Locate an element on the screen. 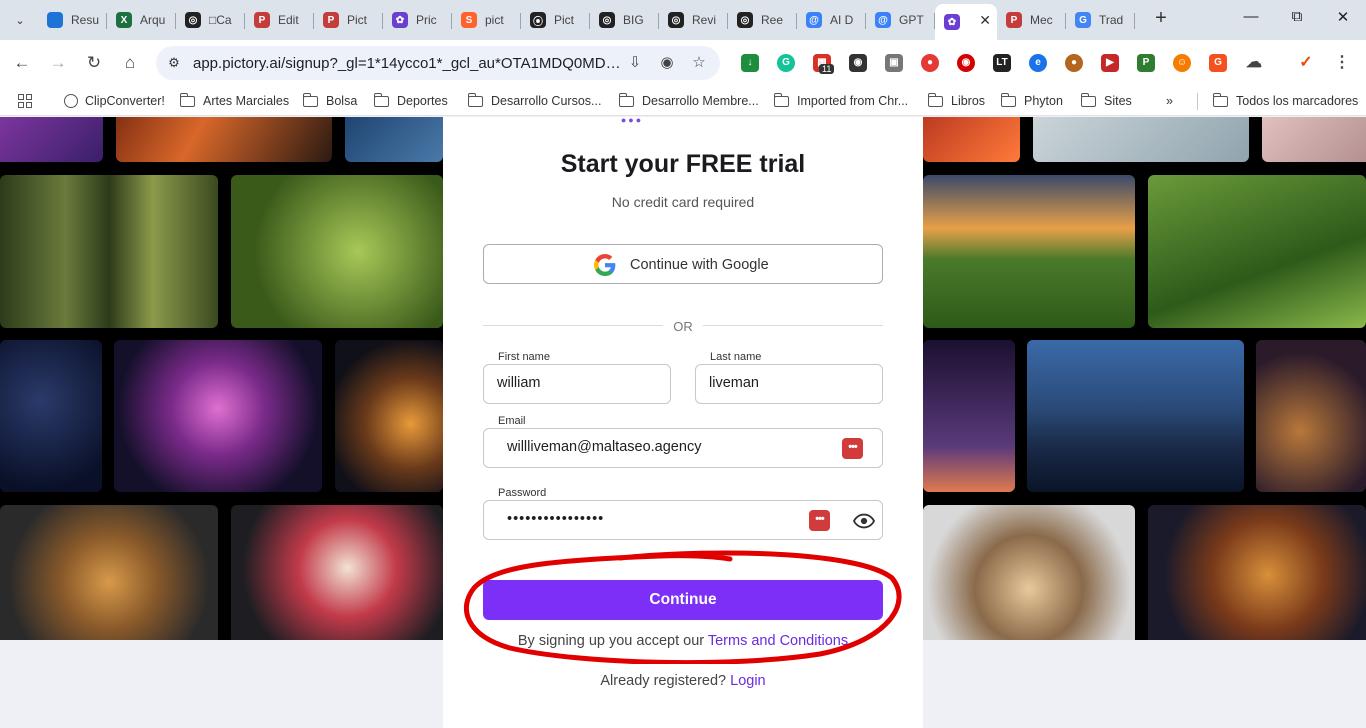  email-field: Email ••• is located at coordinates (683, 441).